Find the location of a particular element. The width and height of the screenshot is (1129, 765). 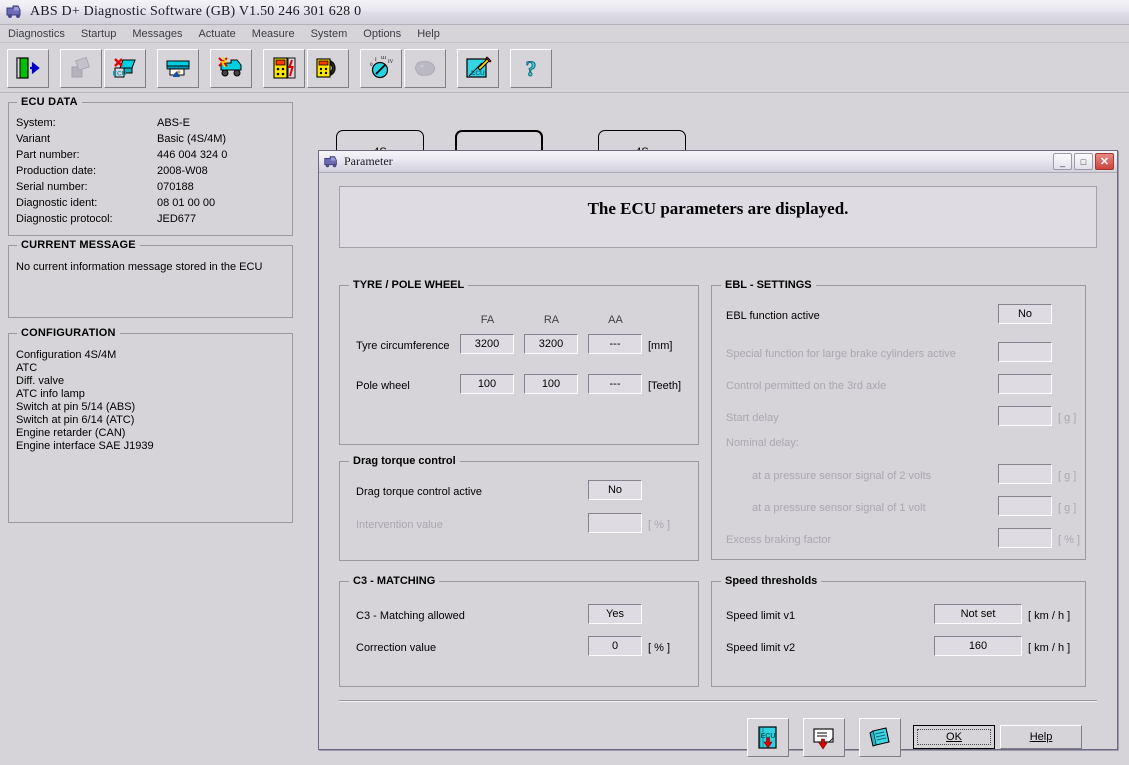

toolbar-button-exit is located at coordinates (28, 68).